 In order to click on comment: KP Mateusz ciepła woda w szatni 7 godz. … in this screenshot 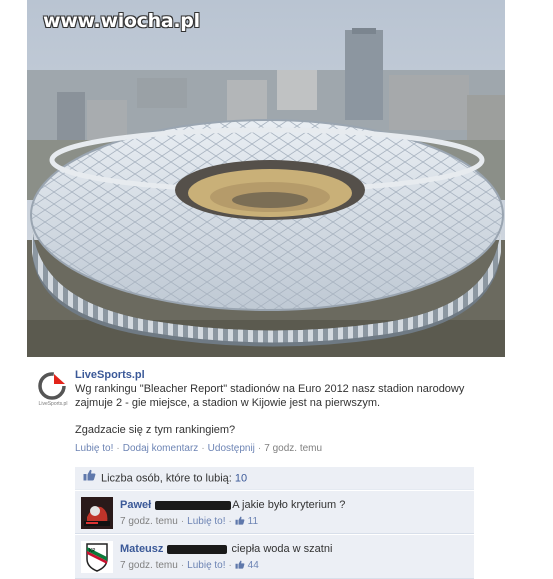, I will do `click(274, 557)`.